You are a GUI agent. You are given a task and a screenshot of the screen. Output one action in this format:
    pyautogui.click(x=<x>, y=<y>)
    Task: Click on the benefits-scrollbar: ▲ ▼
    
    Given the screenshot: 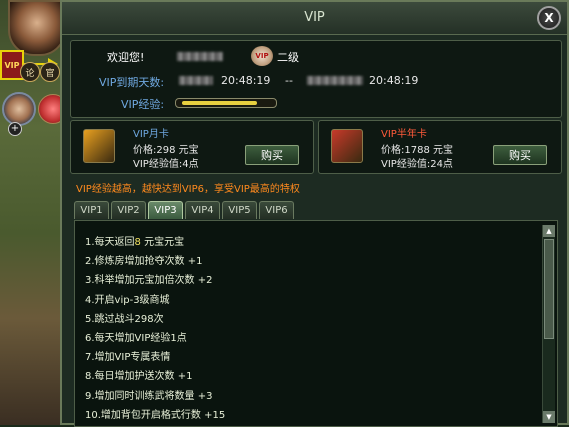 What is the action you would take?
    pyautogui.click(x=548, y=324)
    